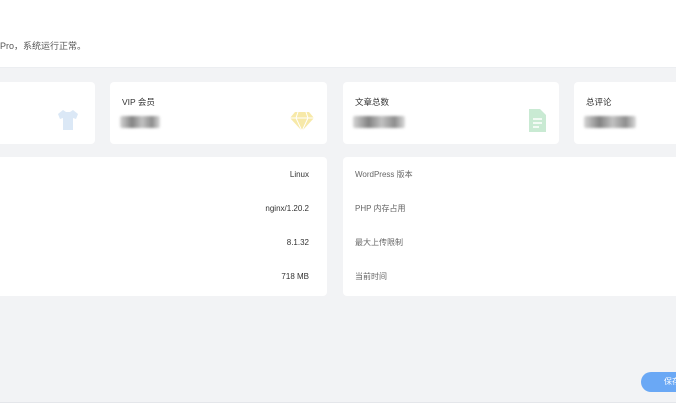 This screenshot has height=406, width=676. I want to click on stat-value-comments-redacted, so click(610, 122).